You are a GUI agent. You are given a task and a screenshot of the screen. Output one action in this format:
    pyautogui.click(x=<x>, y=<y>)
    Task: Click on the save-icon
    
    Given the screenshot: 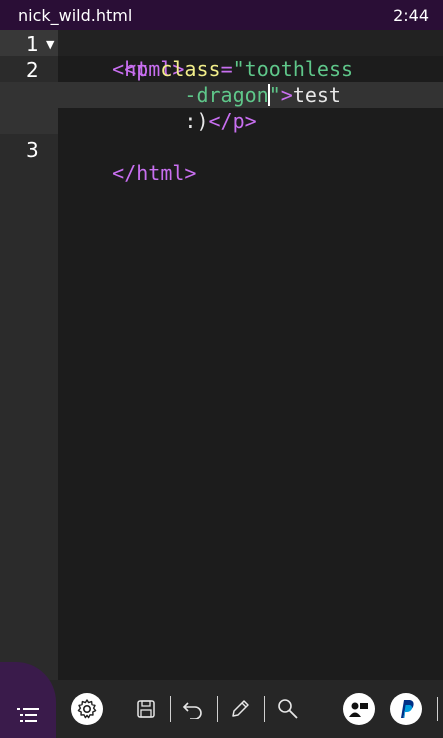 What is the action you would take?
    pyautogui.click(x=146, y=709)
    